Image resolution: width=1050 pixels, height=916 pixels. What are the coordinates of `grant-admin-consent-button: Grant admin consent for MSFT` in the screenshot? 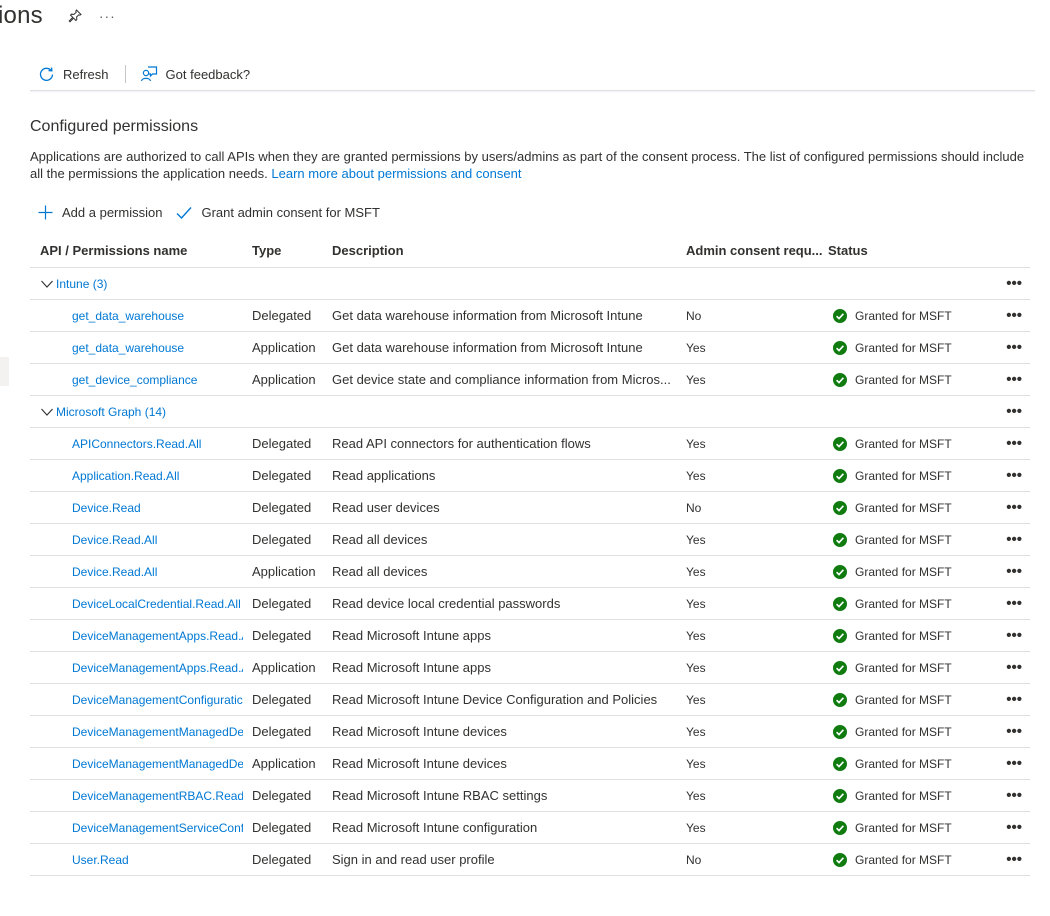 It's located at (277, 212).